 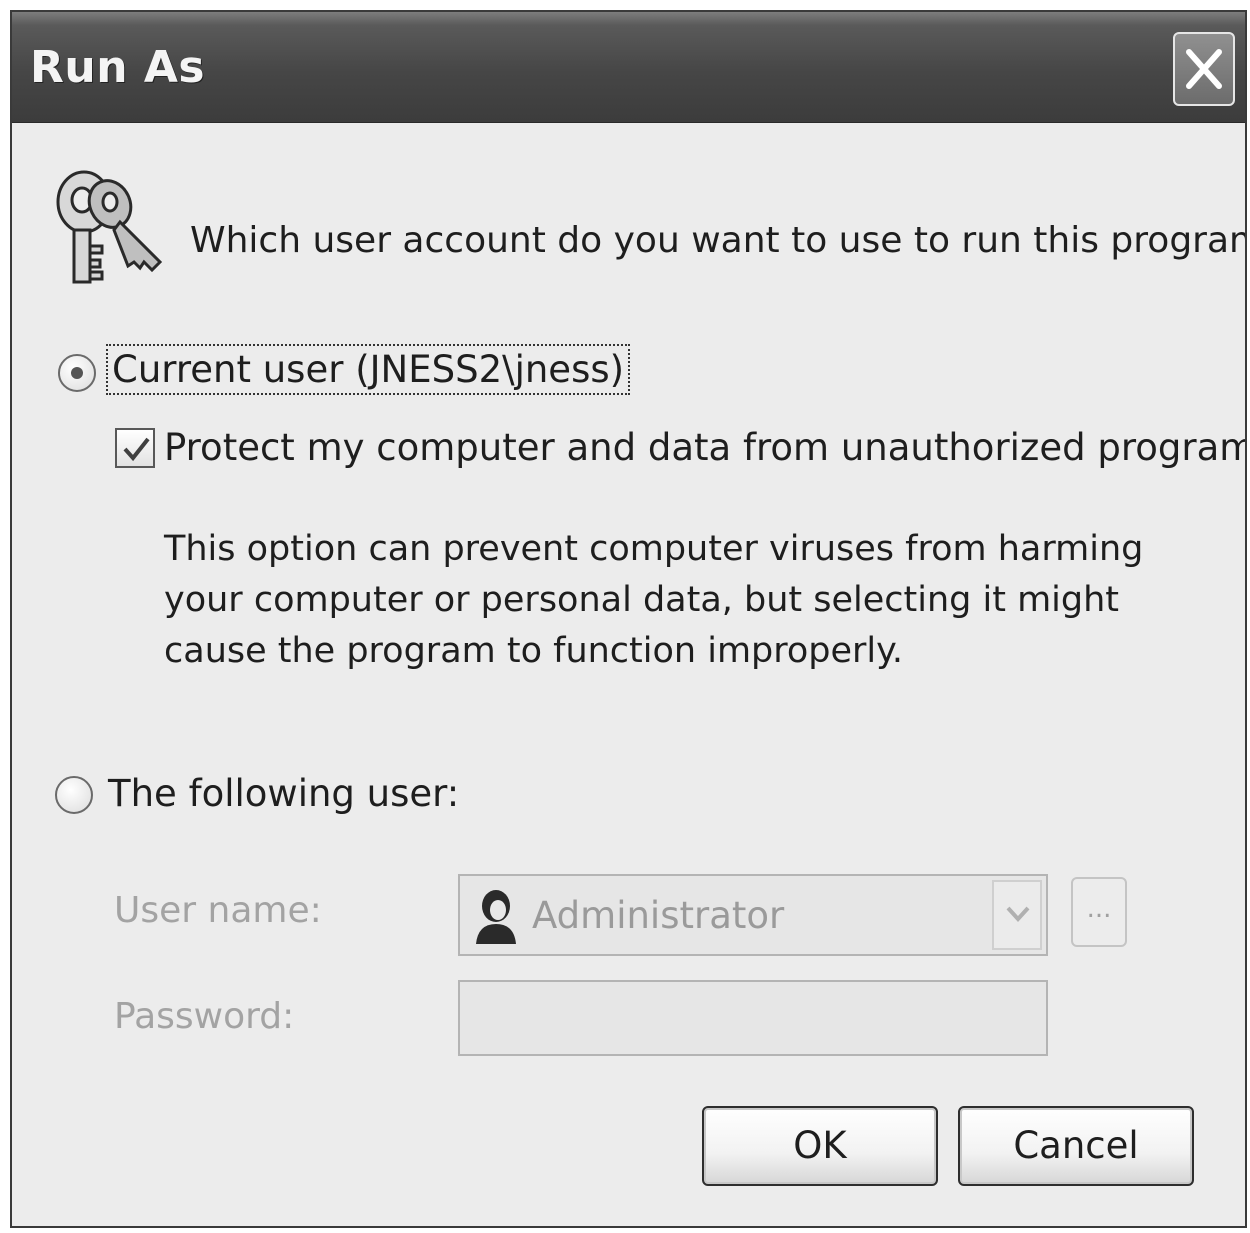 I want to click on keys-icon, so click(x=109, y=227).